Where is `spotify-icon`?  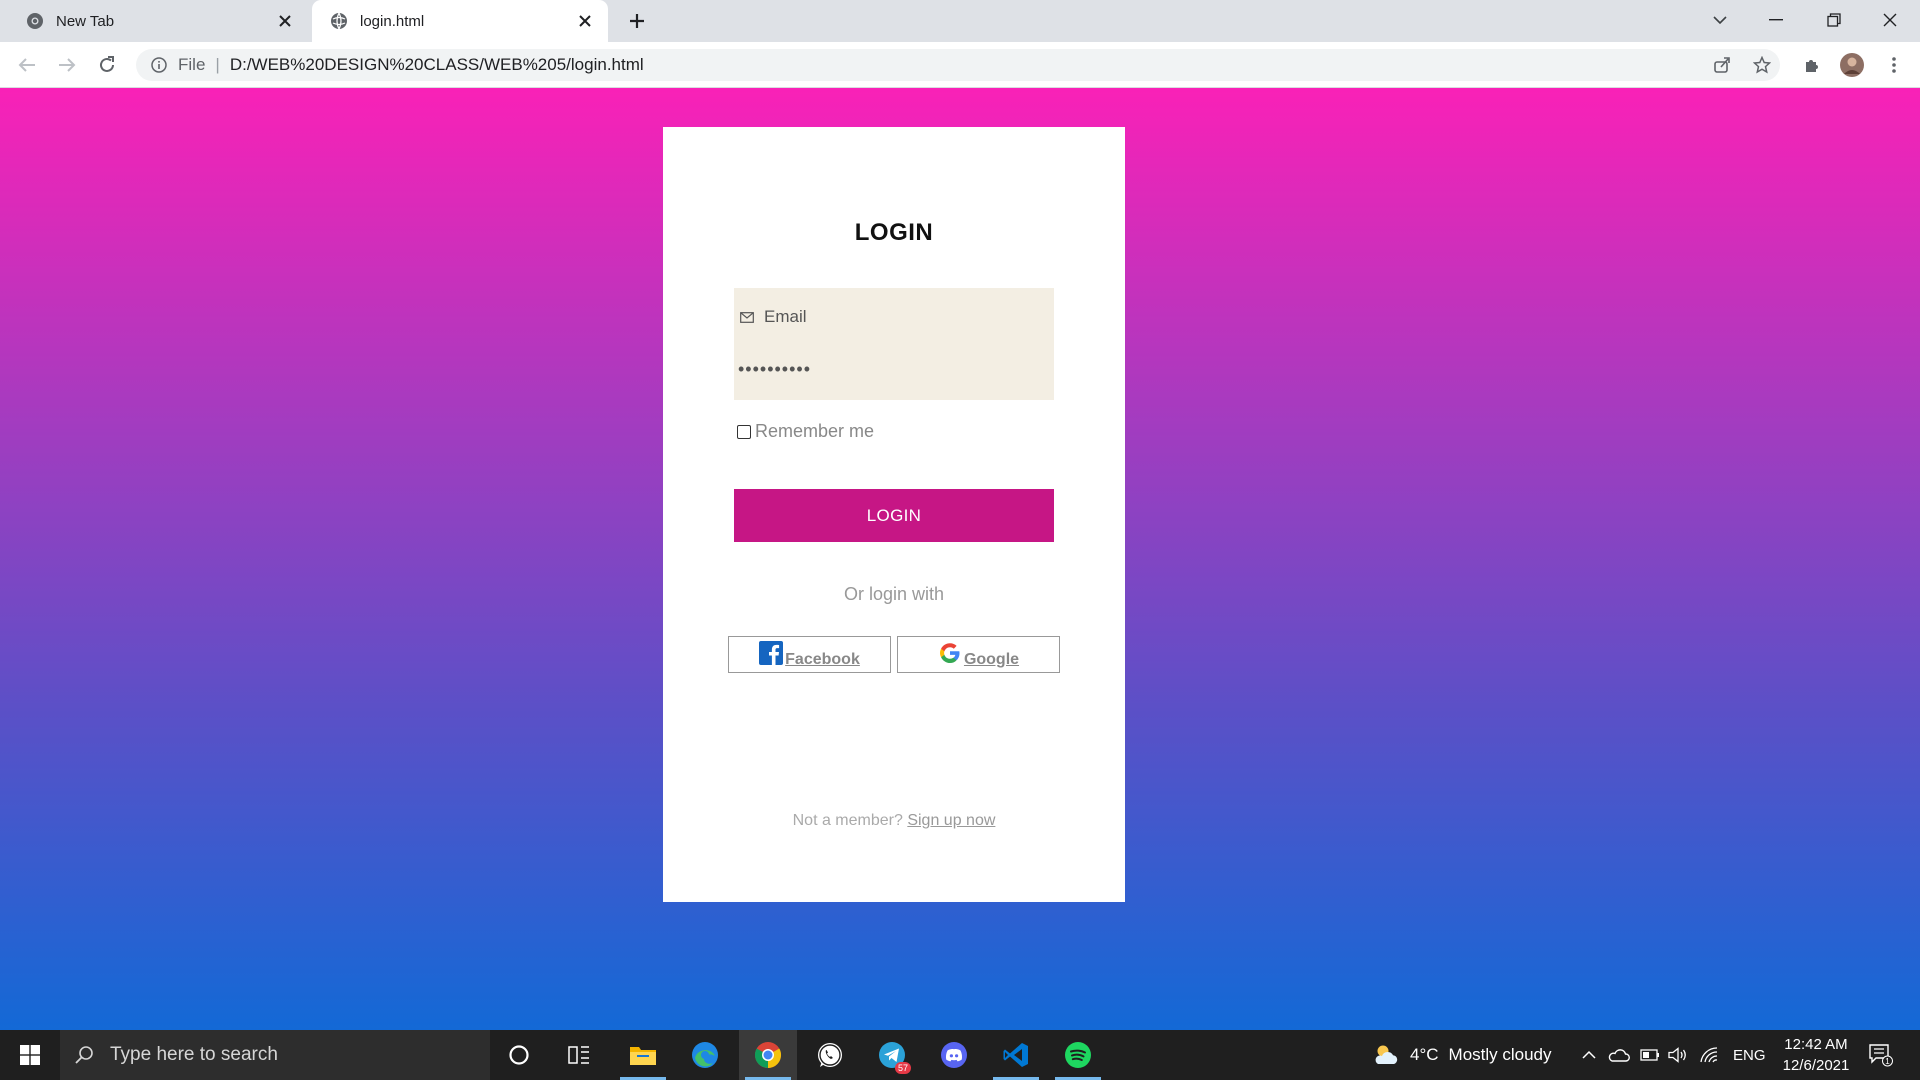
spotify-icon is located at coordinates (1078, 1055).